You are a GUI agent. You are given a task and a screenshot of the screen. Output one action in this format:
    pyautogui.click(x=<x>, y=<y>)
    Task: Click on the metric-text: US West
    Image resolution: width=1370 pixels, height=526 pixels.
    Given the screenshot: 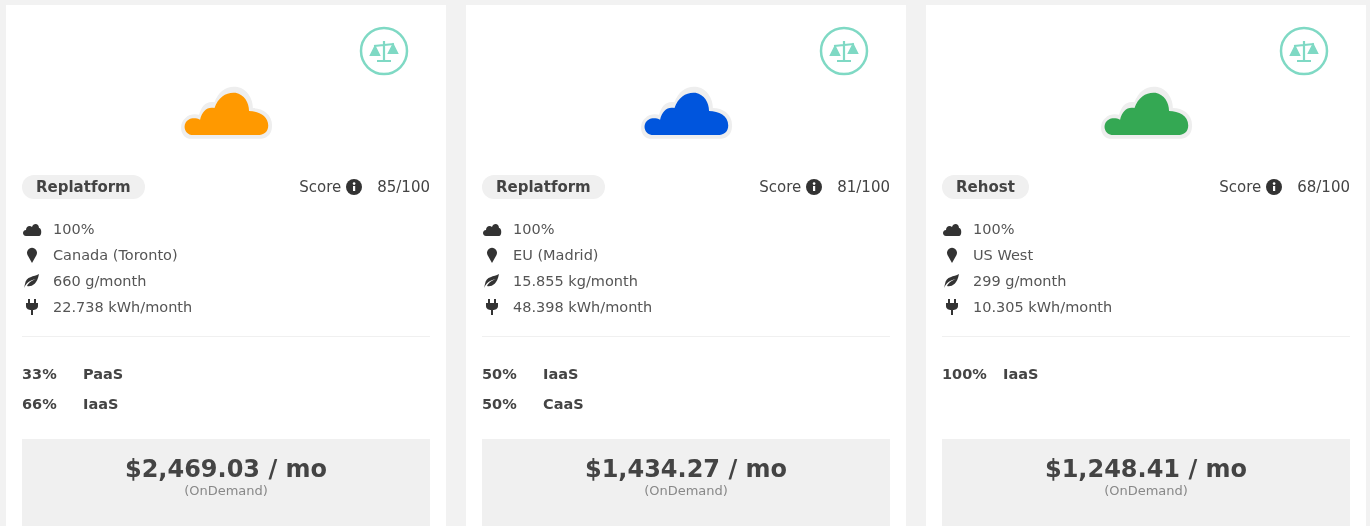 What is the action you would take?
    pyautogui.click(x=1003, y=255)
    